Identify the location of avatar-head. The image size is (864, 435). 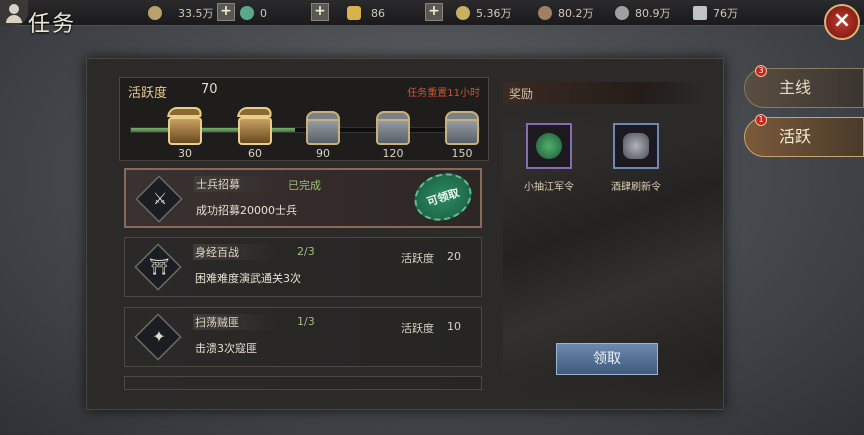
(14, 9).